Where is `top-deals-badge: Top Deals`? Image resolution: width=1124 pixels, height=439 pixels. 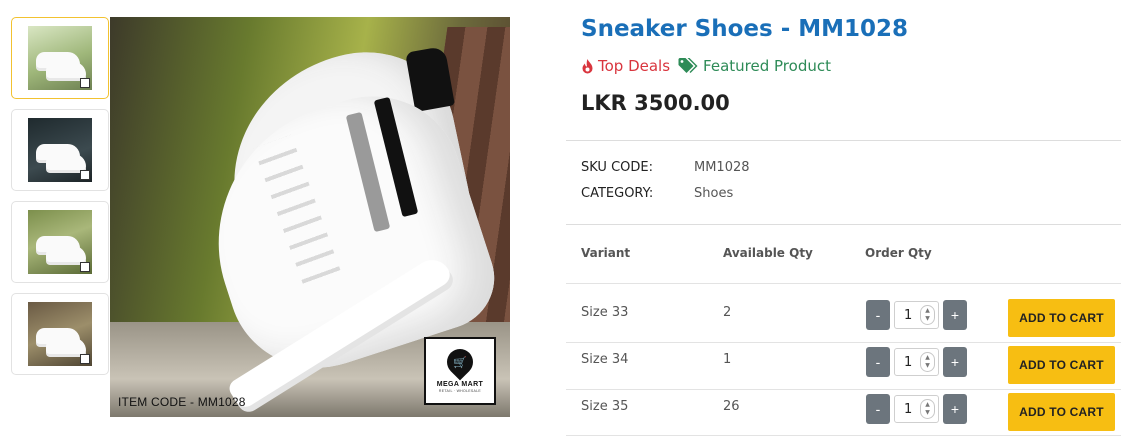
top-deals-badge: Top Deals is located at coordinates (625, 66).